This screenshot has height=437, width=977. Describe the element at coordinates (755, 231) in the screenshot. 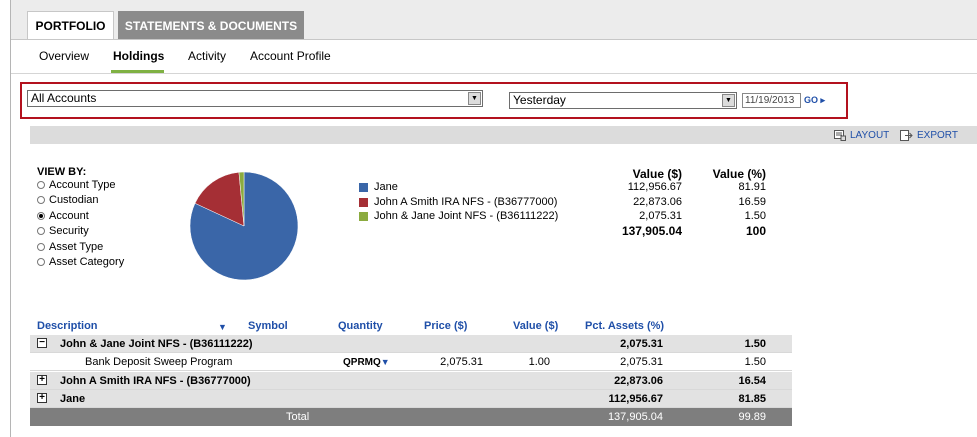

I see `allocation-total-pct: 100` at that location.